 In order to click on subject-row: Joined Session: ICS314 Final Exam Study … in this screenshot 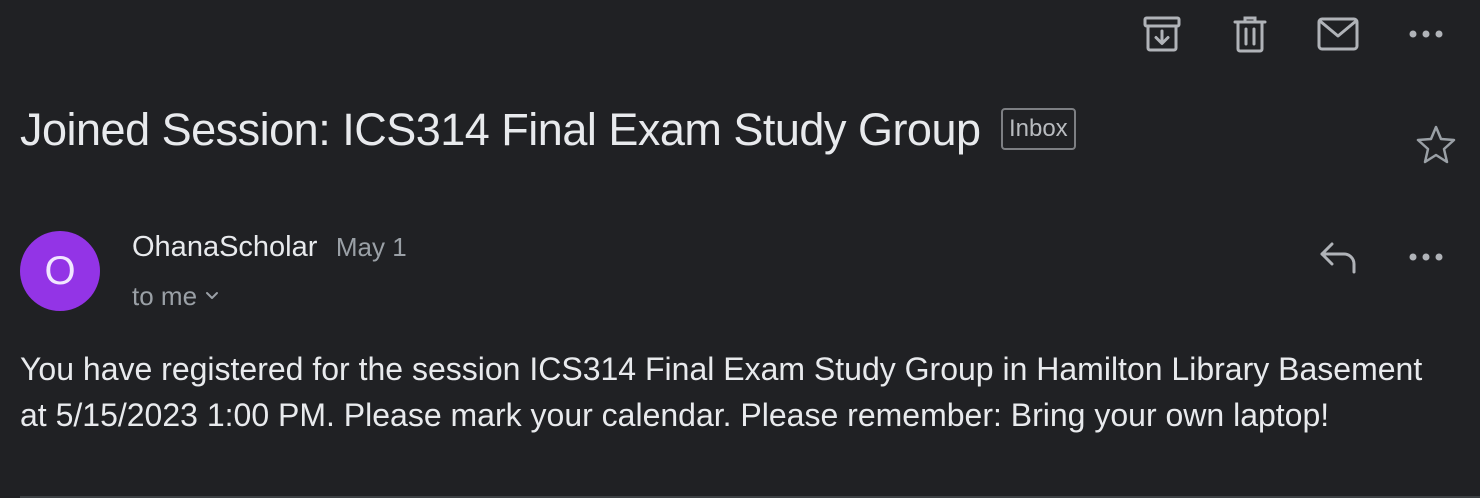, I will do `click(740, 132)`.